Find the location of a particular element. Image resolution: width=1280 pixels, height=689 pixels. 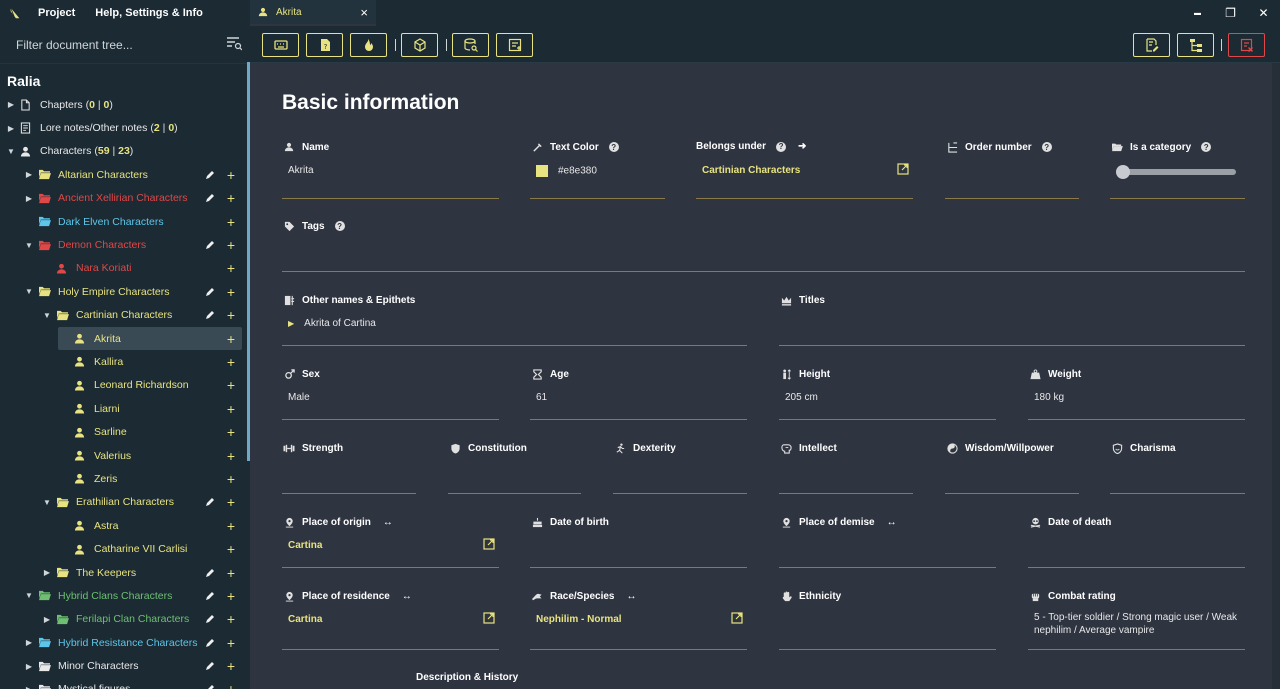

charisma-field: Charisma is located at coordinates (1177, 468).